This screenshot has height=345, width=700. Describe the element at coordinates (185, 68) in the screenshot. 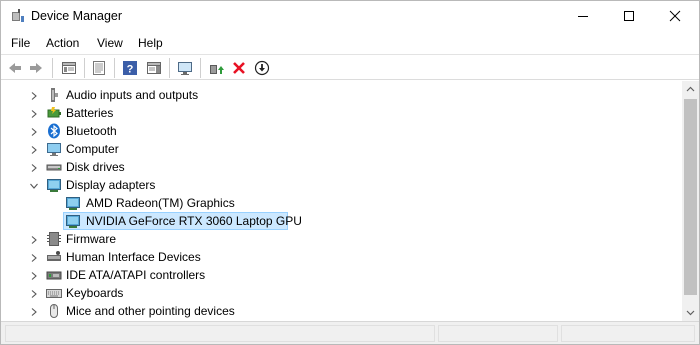

I see `scan-hardware-button` at that location.